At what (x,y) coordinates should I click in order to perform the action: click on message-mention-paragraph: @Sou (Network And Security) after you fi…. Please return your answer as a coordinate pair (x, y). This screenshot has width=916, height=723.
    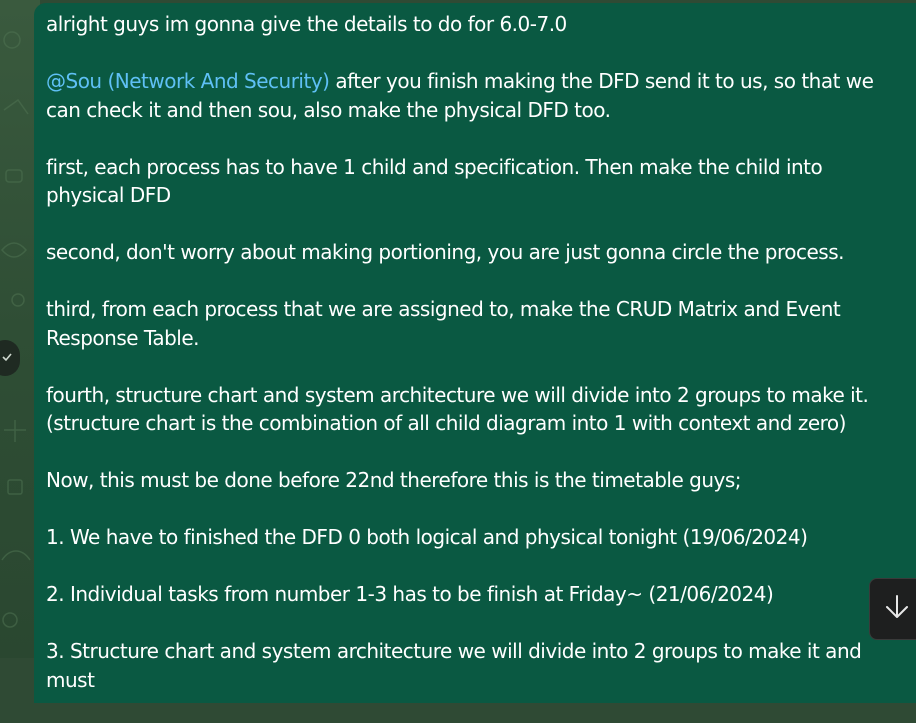
    Looking at the image, I should click on (476, 95).